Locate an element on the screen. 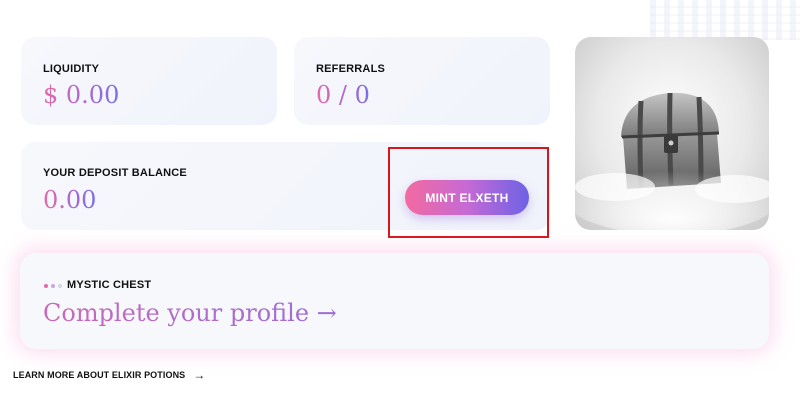 This screenshot has height=415, width=800. decorative-pattern is located at coordinates (725, 20).